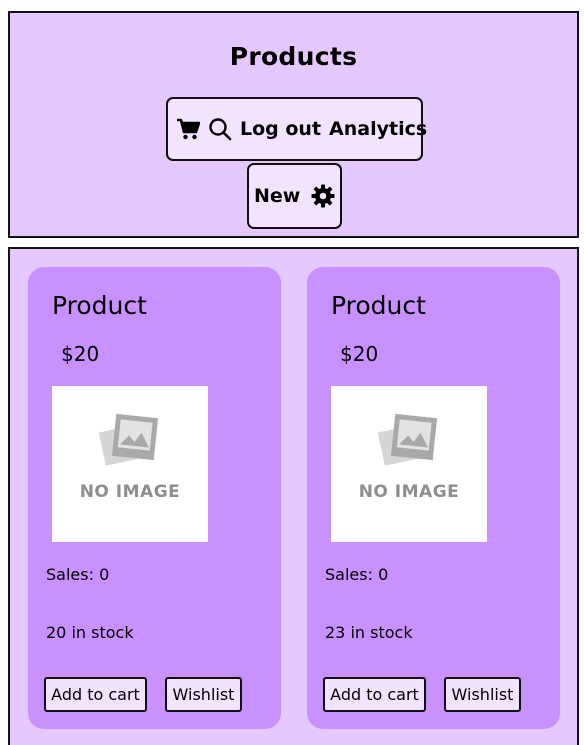  I want to click on new-button: New, so click(277, 196).